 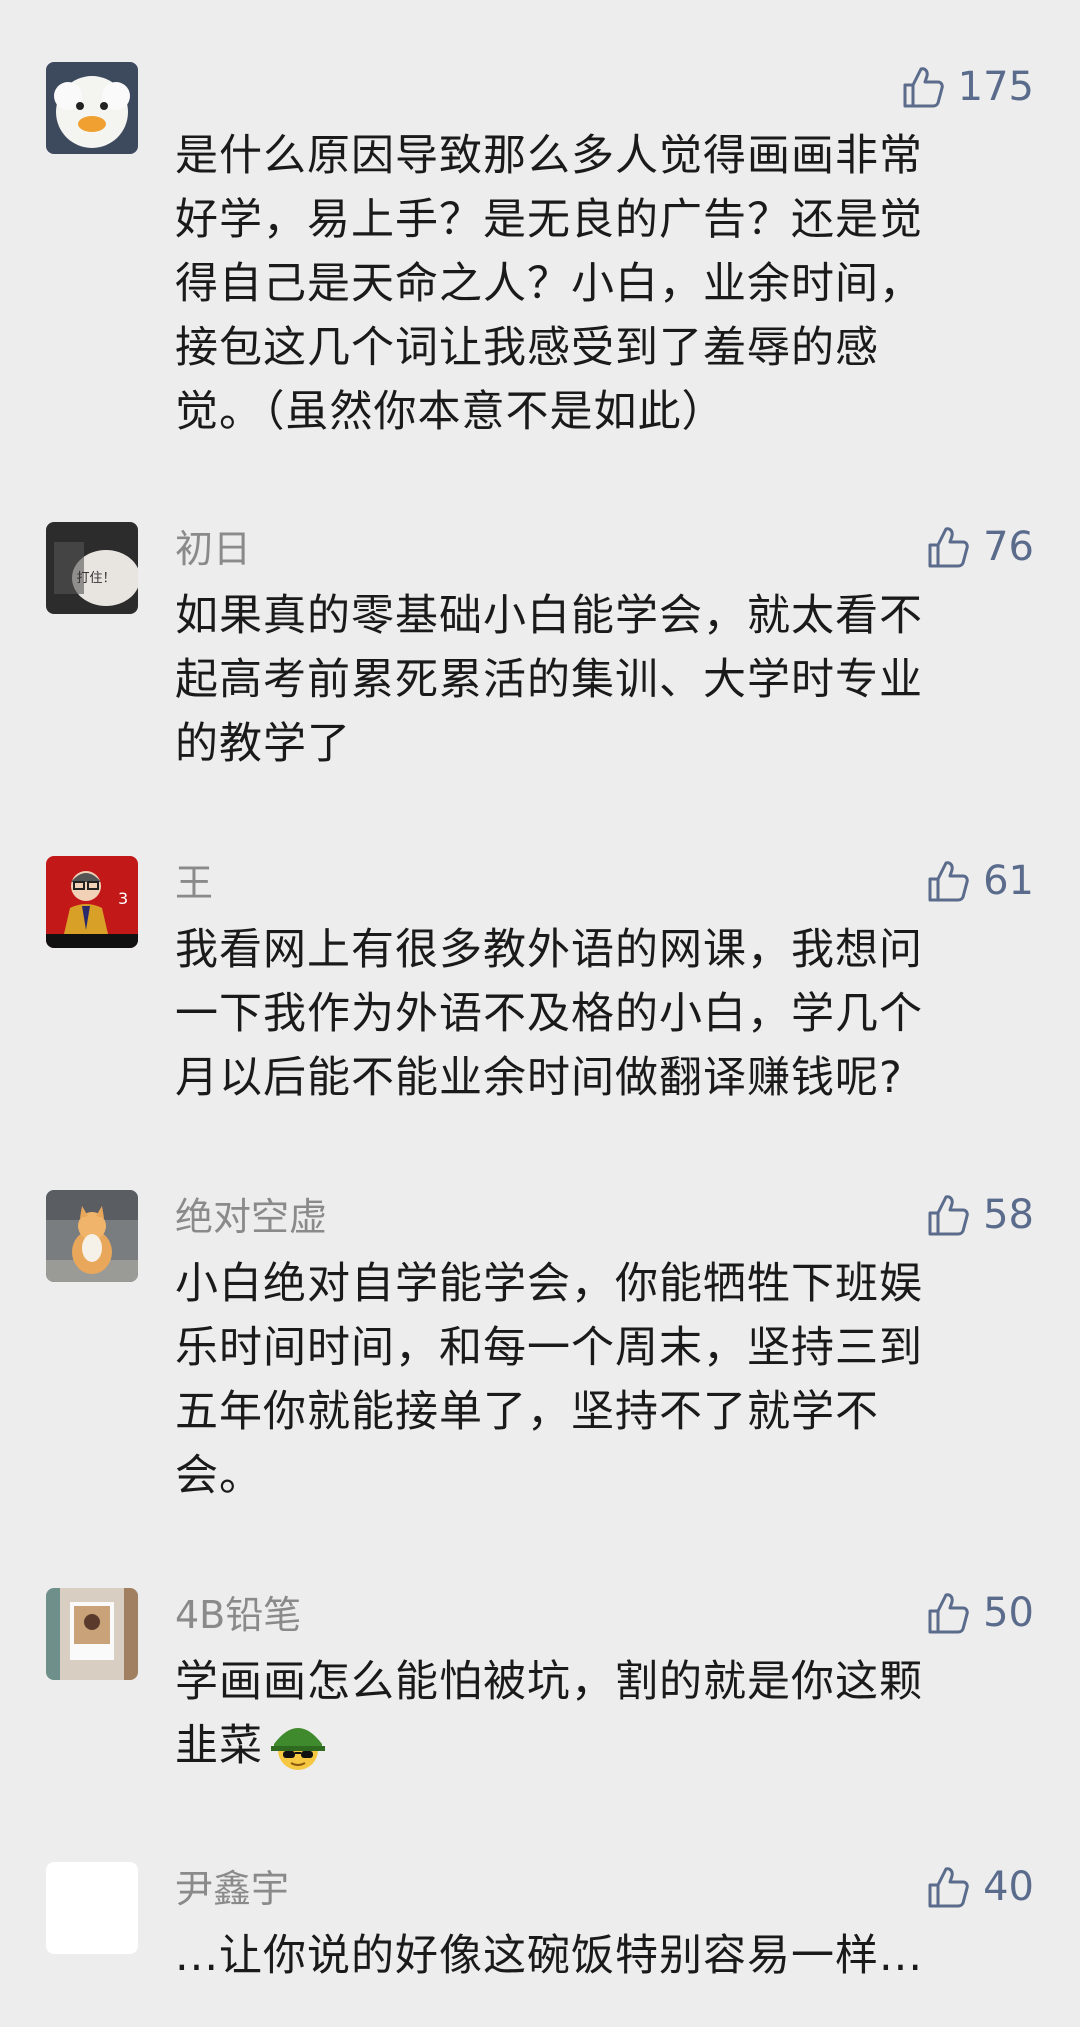 What do you see at coordinates (1008, 1215) in the screenshot?
I see `like-count: 58` at bounding box center [1008, 1215].